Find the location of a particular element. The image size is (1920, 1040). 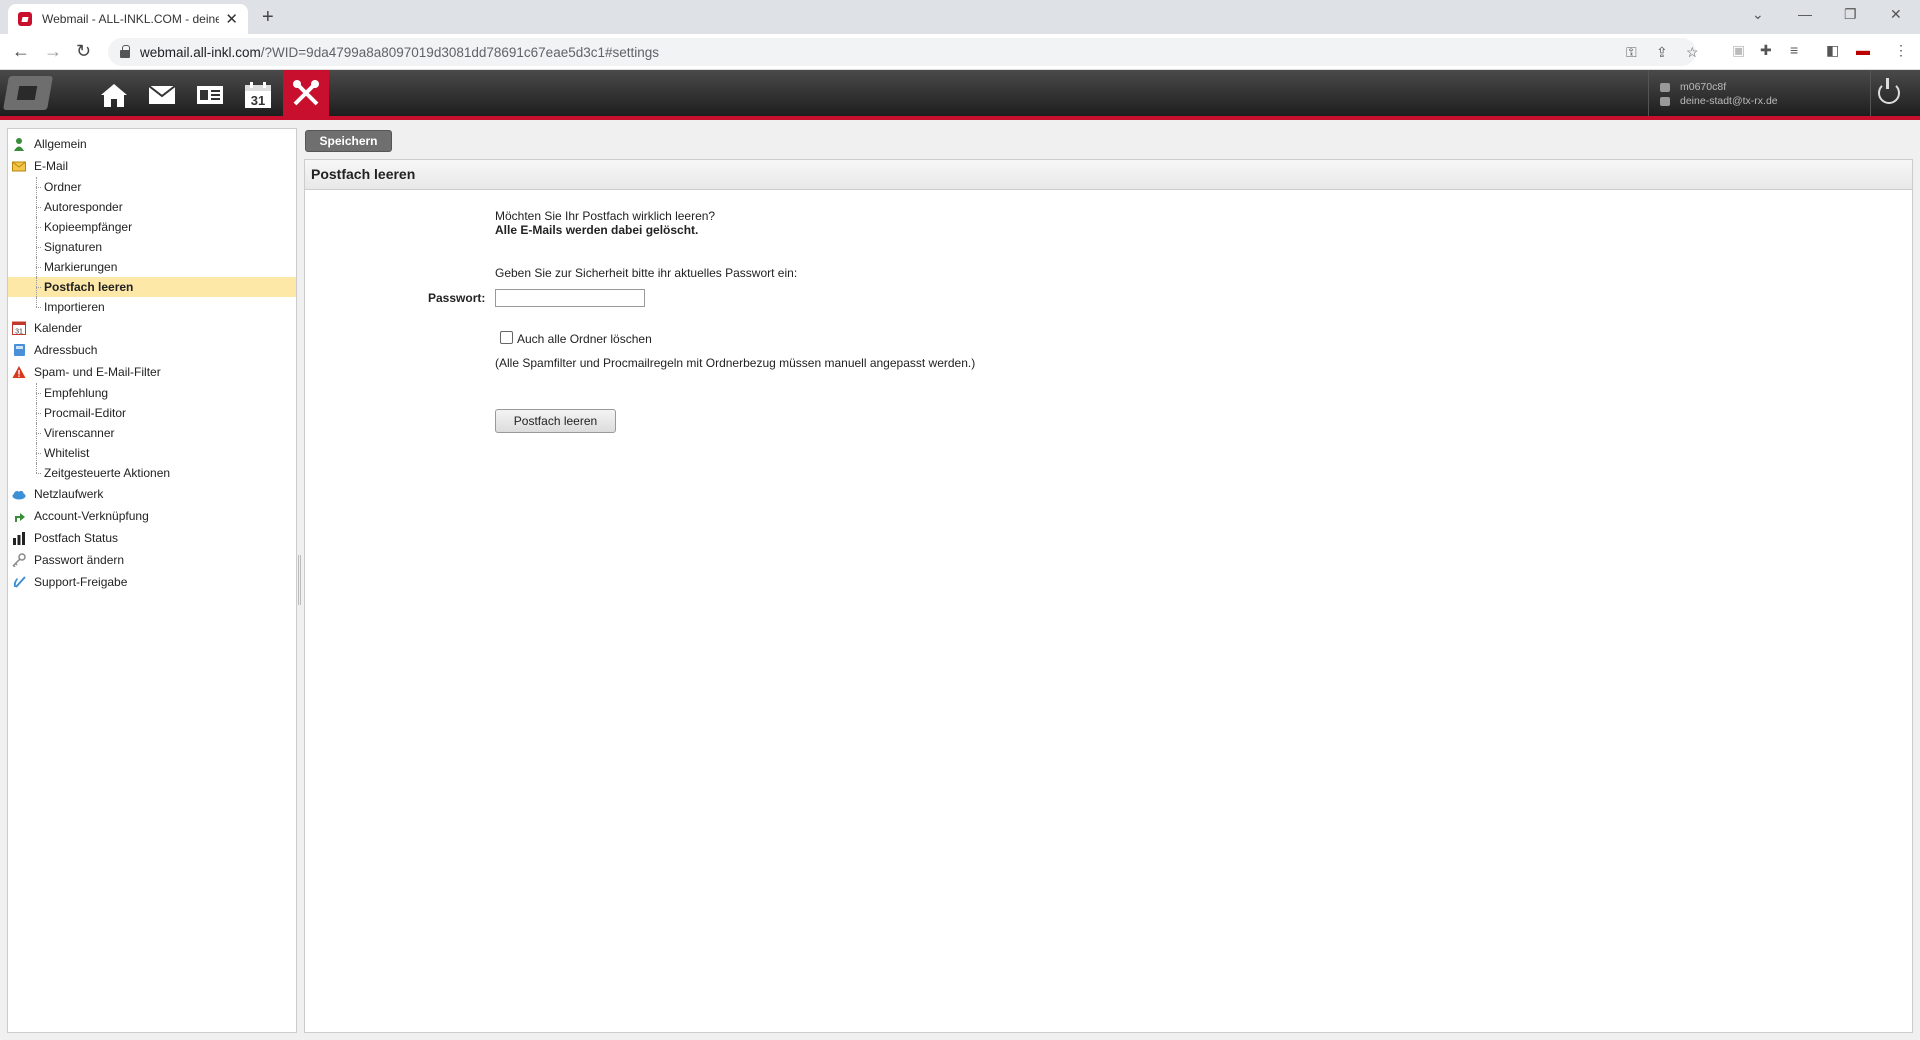

favicon-icon is located at coordinates (25, 19).